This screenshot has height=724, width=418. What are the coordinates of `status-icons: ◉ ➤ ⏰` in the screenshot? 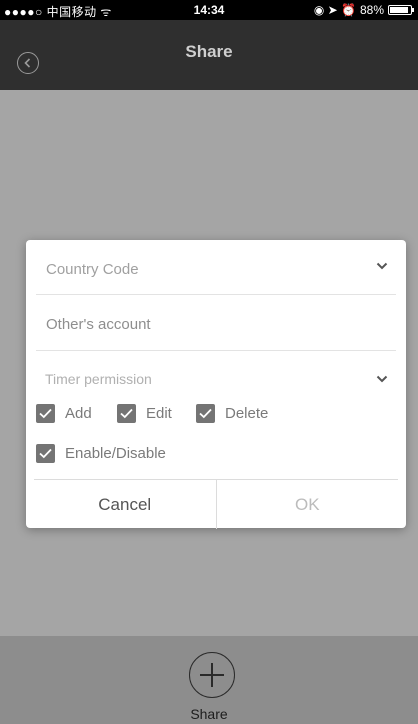 It's located at (334, 10).